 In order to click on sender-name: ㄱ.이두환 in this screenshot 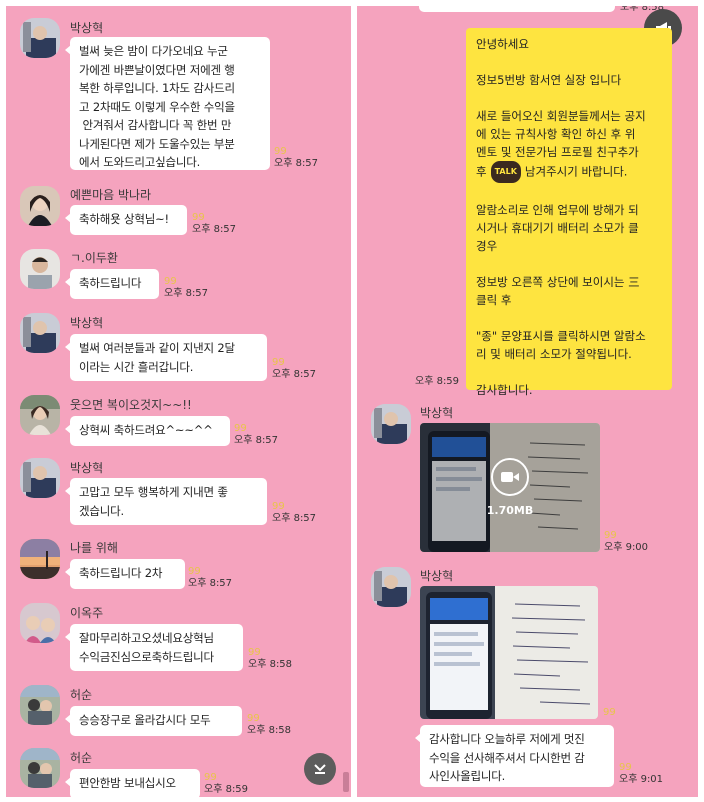, I will do `click(94, 258)`.